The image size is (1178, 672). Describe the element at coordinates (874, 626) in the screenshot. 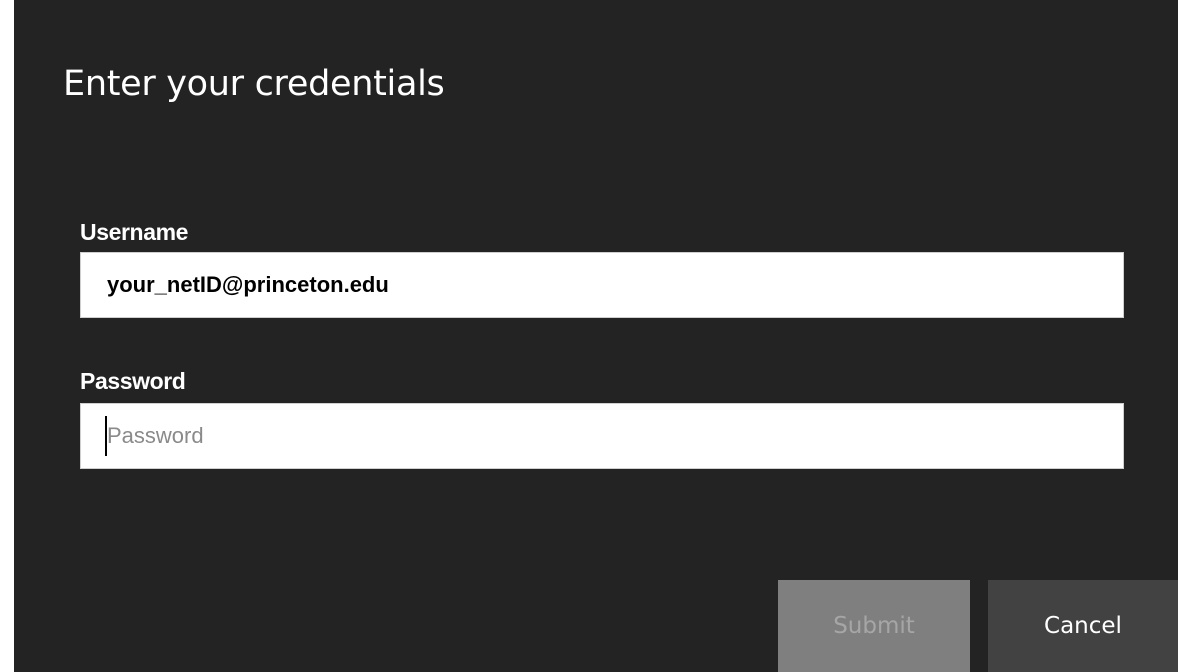

I see `submit-button: Submit` at that location.